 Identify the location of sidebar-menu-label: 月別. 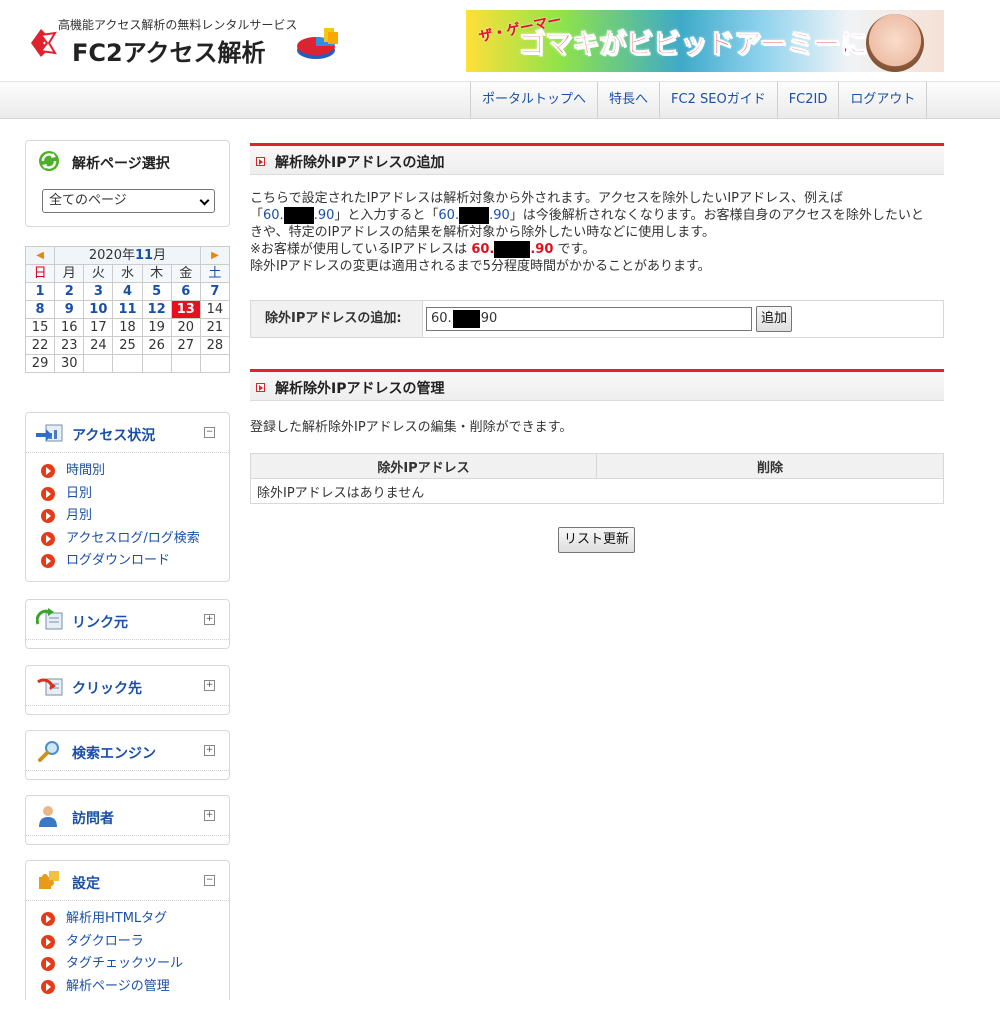
(79, 515).